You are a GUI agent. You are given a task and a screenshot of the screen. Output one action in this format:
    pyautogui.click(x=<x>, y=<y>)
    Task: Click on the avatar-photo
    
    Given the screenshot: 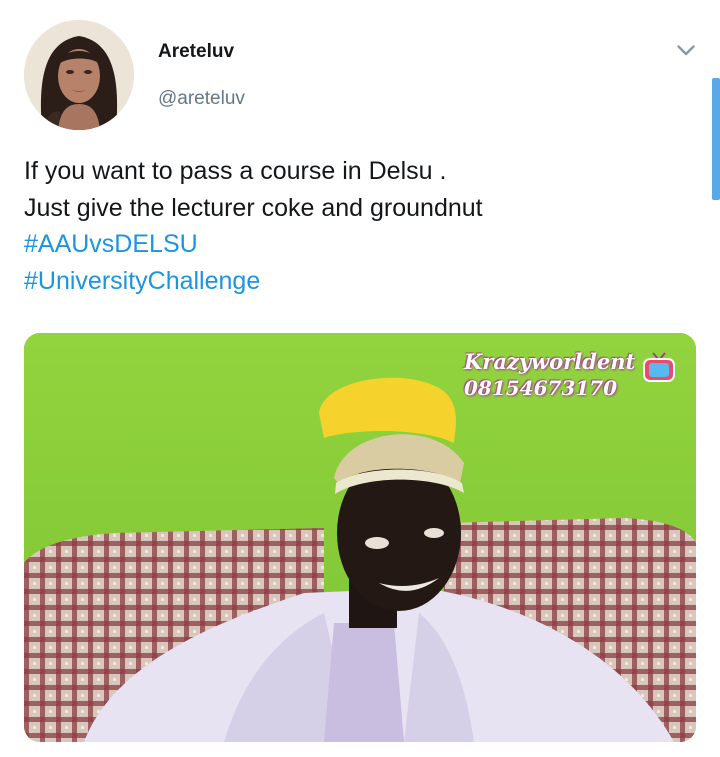 What is the action you would take?
    pyautogui.click(x=79, y=75)
    